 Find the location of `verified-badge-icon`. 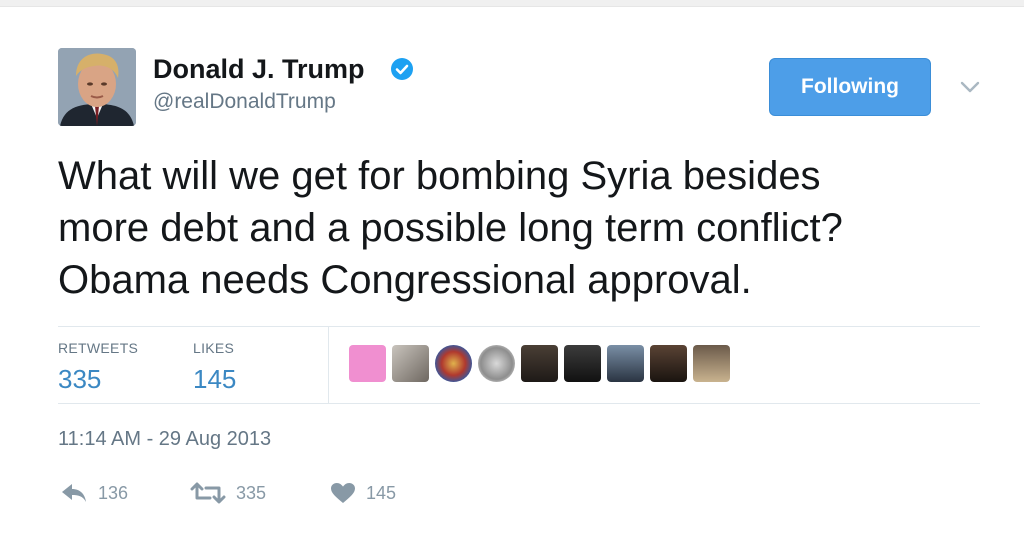

verified-badge-icon is located at coordinates (402, 69).